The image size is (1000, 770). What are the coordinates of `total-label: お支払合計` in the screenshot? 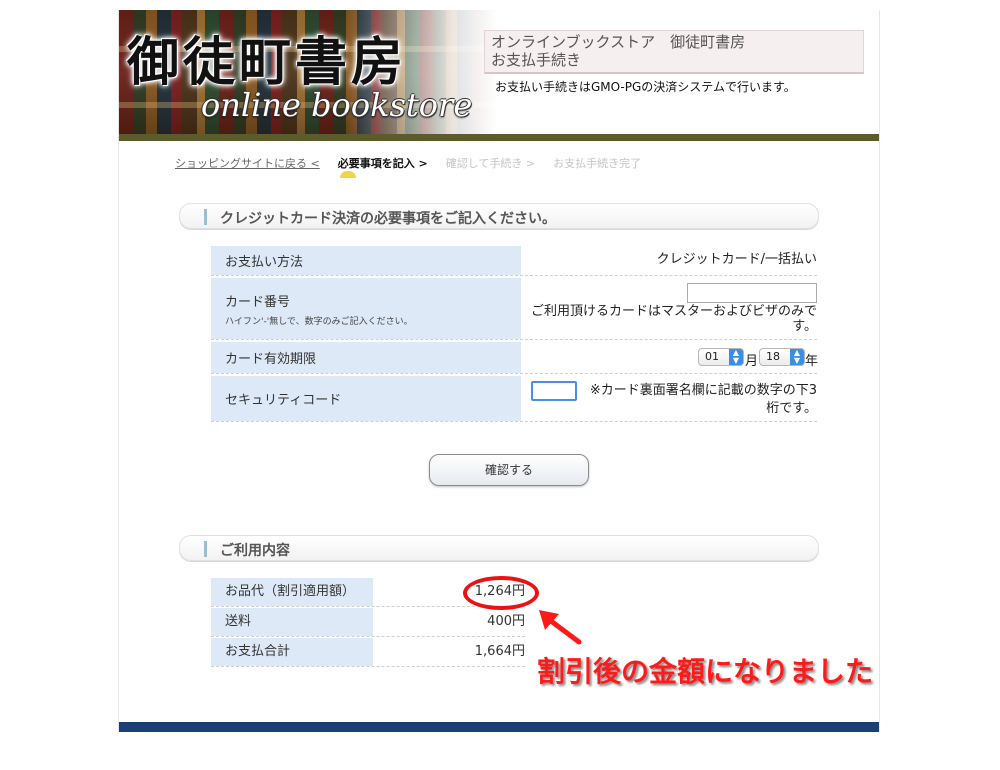 It's located at (292, 652).